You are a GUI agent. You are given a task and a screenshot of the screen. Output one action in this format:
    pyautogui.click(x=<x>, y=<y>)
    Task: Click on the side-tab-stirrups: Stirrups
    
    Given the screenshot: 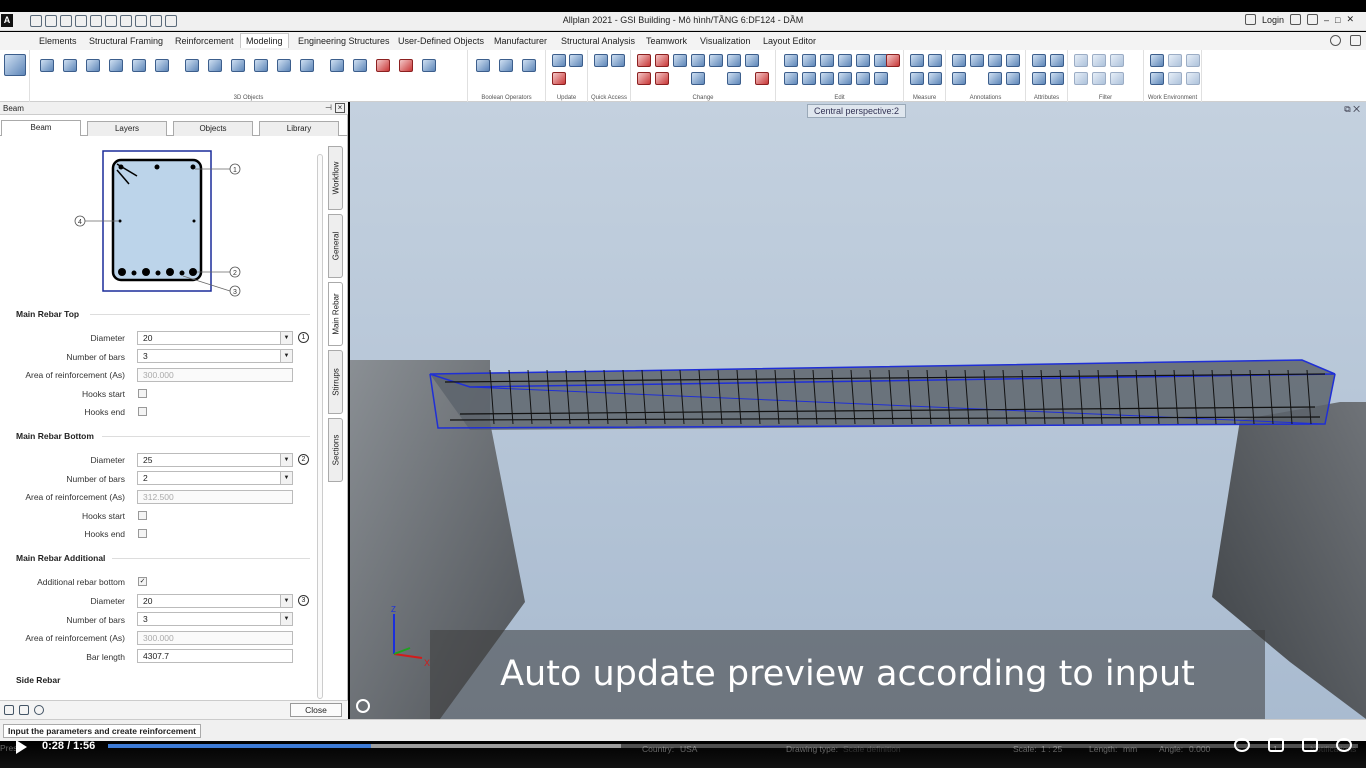 What is the action you would take?
    pyautogui.click(x=335, y=382)
    